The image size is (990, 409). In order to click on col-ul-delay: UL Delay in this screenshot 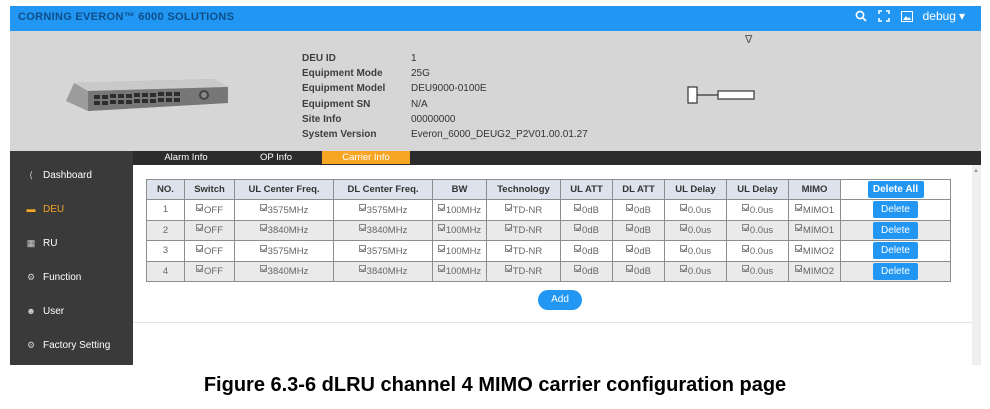, I will do `click(695, 189)`.